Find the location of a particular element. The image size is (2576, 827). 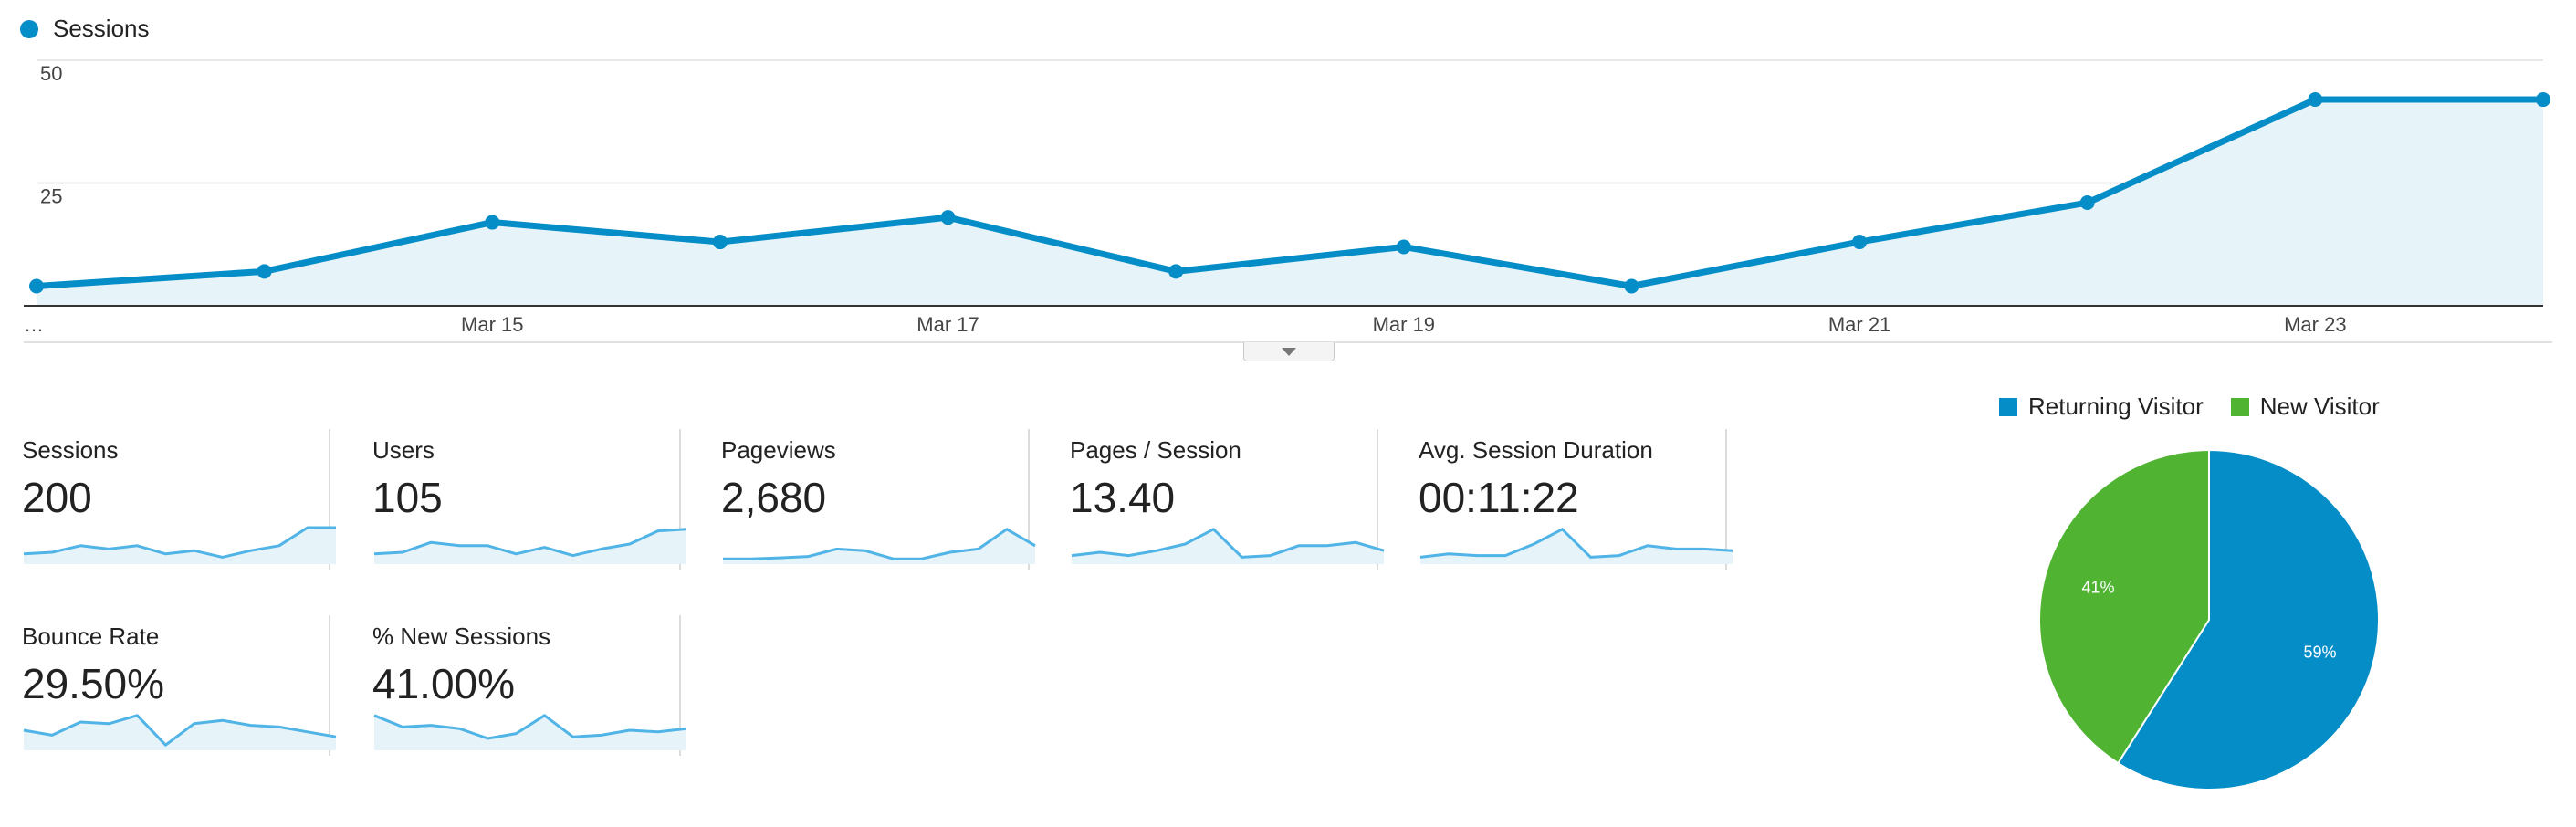

x-tick-label: Mar 23 is located at coordinates (2315, 324).